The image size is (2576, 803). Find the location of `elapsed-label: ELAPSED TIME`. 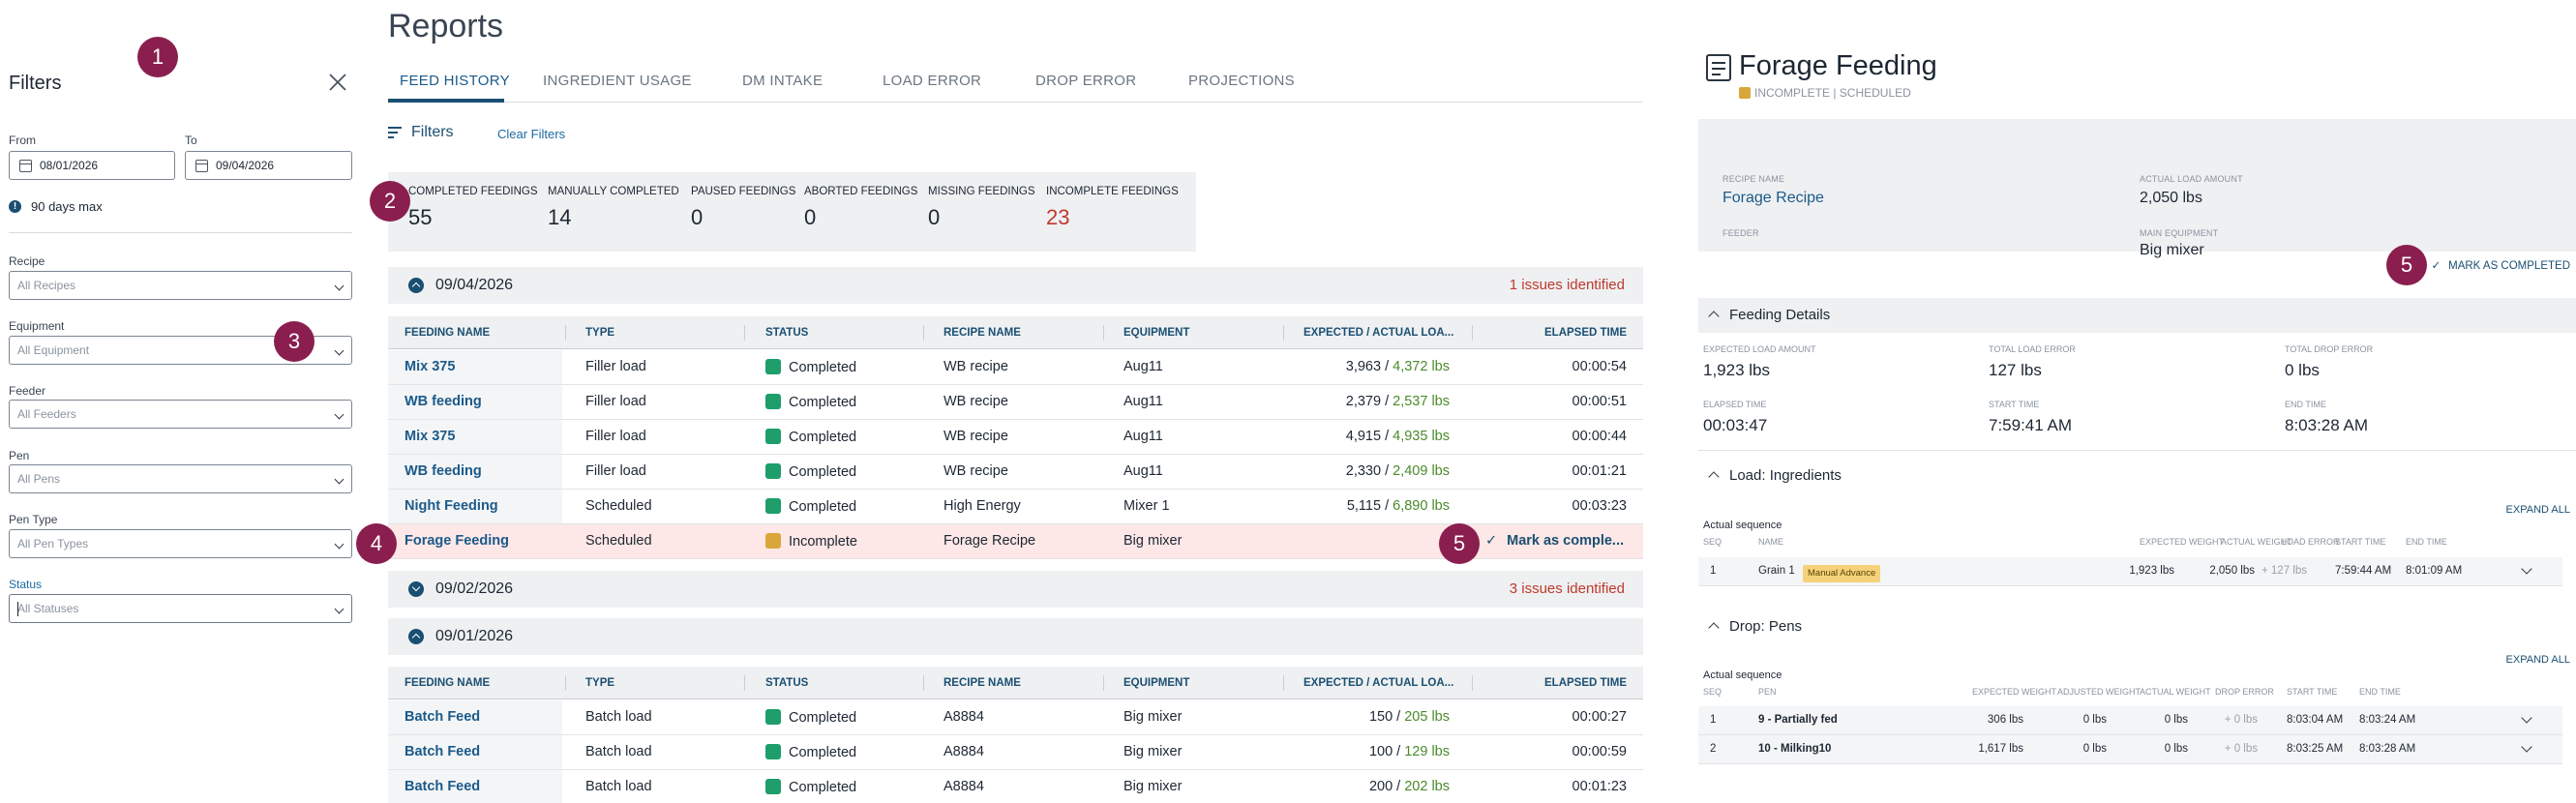

elapsed-label: ELAPSED TIME is located at coordinates (1735, 404).